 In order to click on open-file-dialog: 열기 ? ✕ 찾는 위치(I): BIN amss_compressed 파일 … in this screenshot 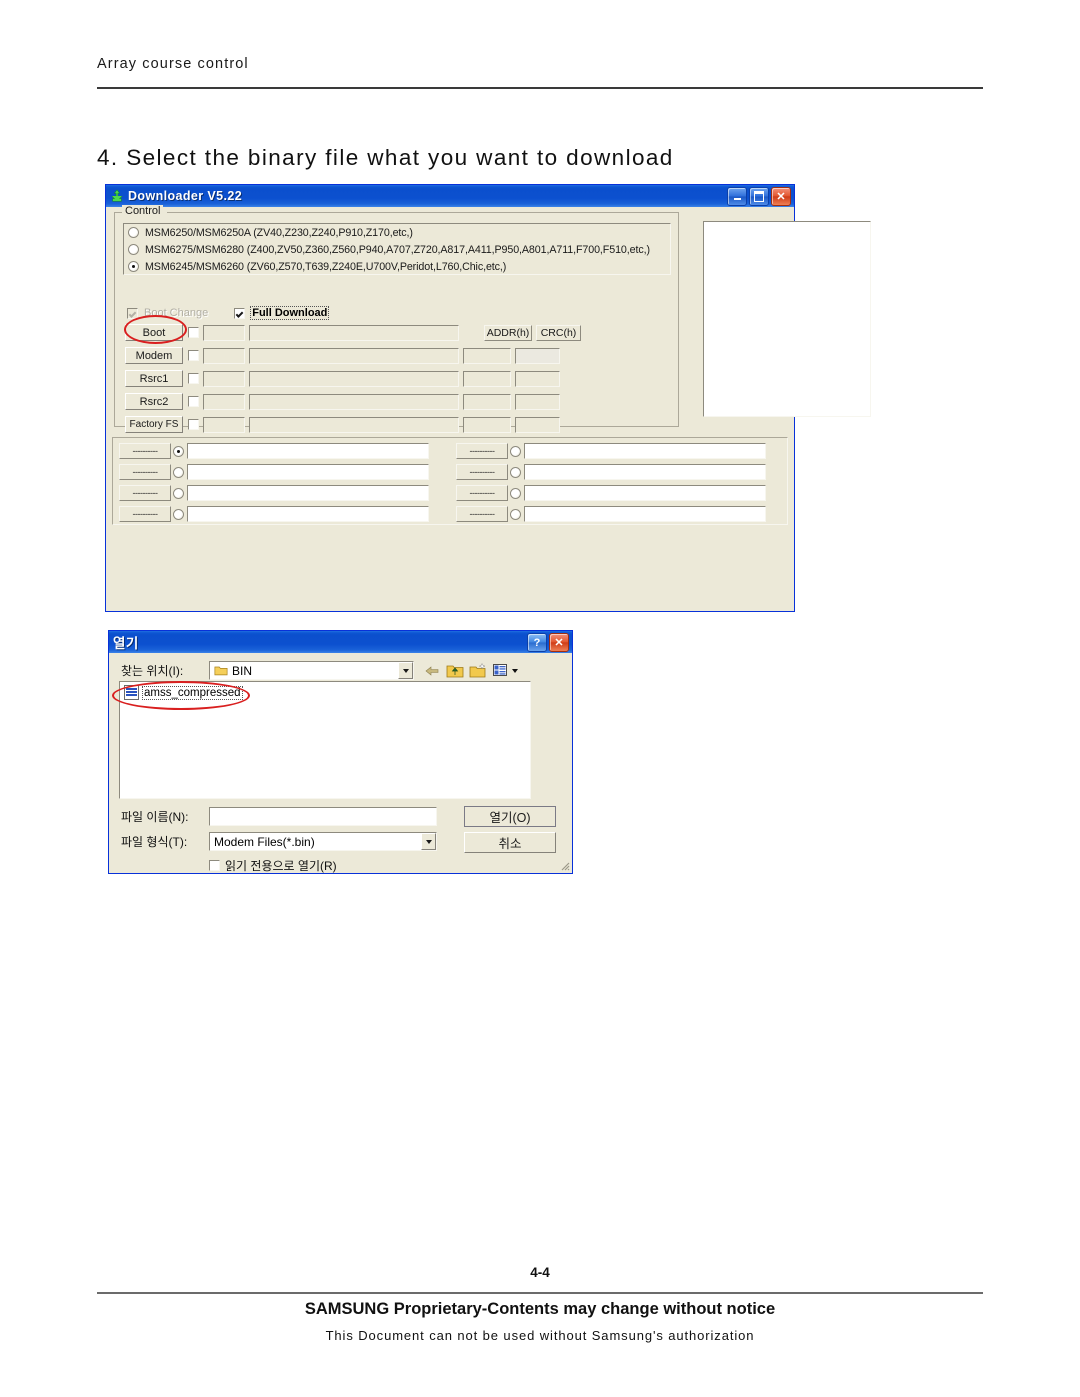, I will do `click(340, 752)`.